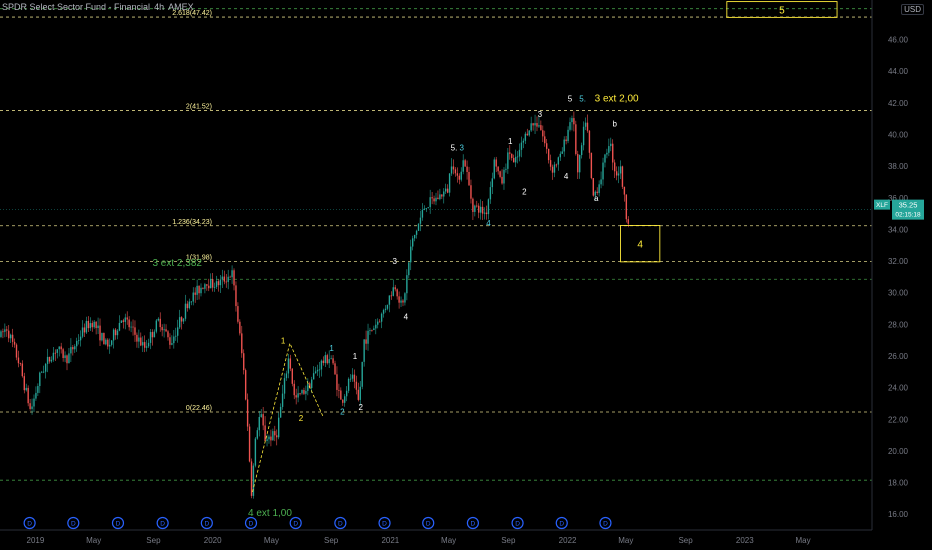 The width and height of the screenshot is (932, 550). What do you see at coordinates (153, 540) in the screenshot?
I see `time-tick-label: Sep` at bounding box center [153, 540].